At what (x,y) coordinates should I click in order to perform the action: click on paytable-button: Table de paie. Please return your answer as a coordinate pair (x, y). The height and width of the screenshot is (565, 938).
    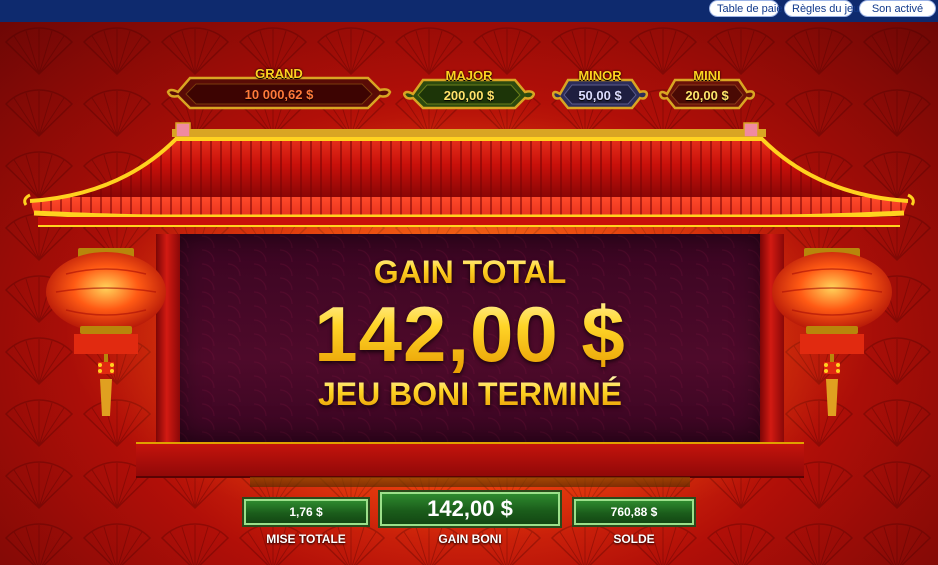
    Looking at the image, I should click on (745, 8).